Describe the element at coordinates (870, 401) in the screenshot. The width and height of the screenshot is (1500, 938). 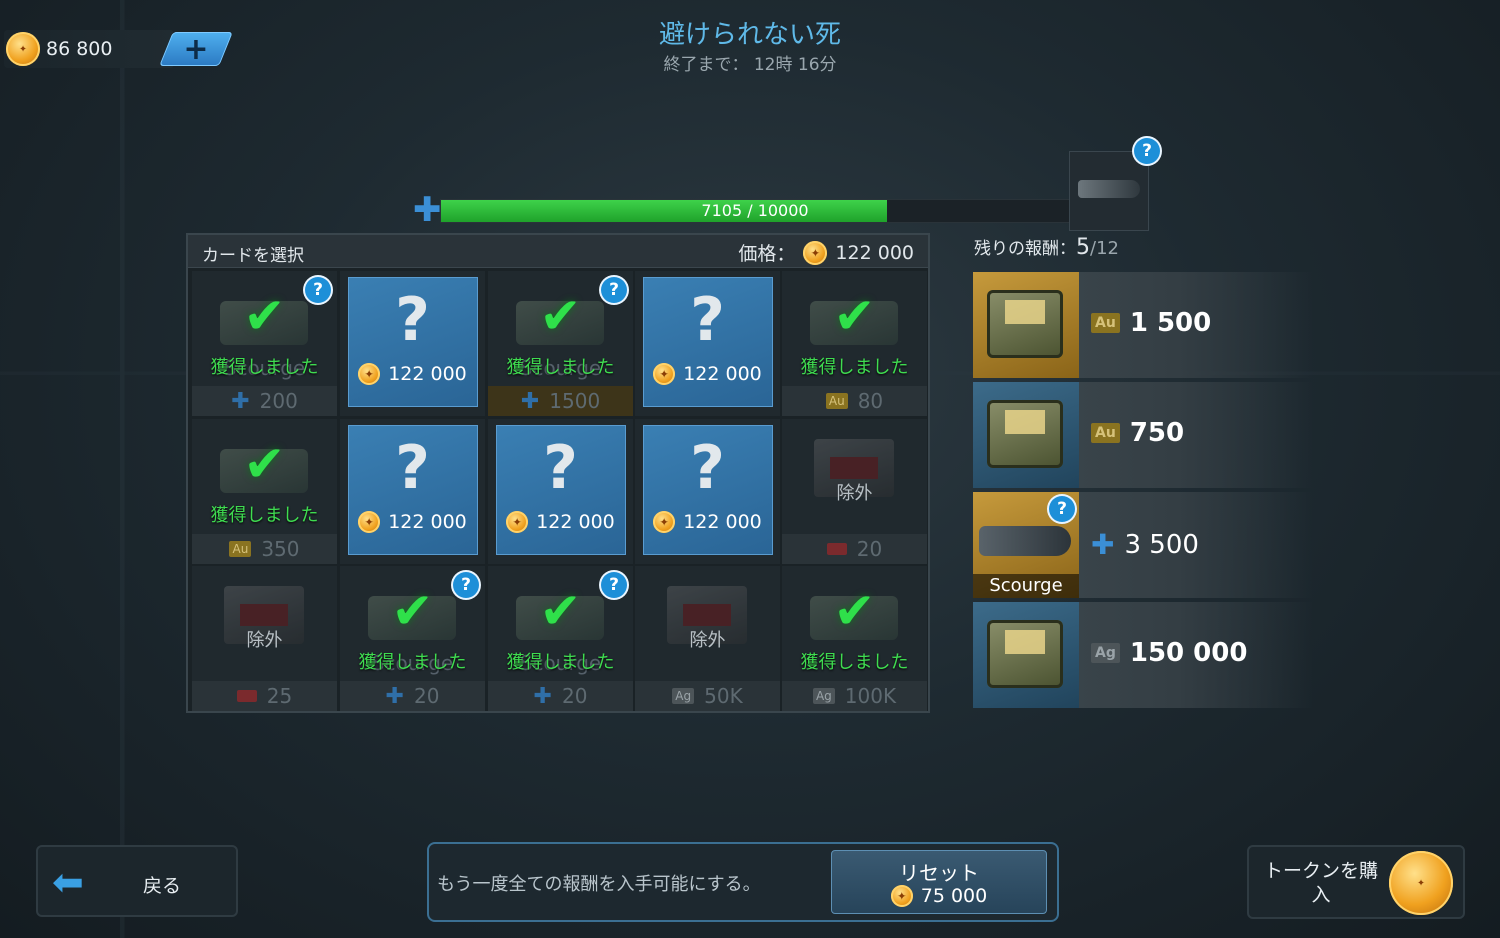
I see `reward-amount: 80` at that location.